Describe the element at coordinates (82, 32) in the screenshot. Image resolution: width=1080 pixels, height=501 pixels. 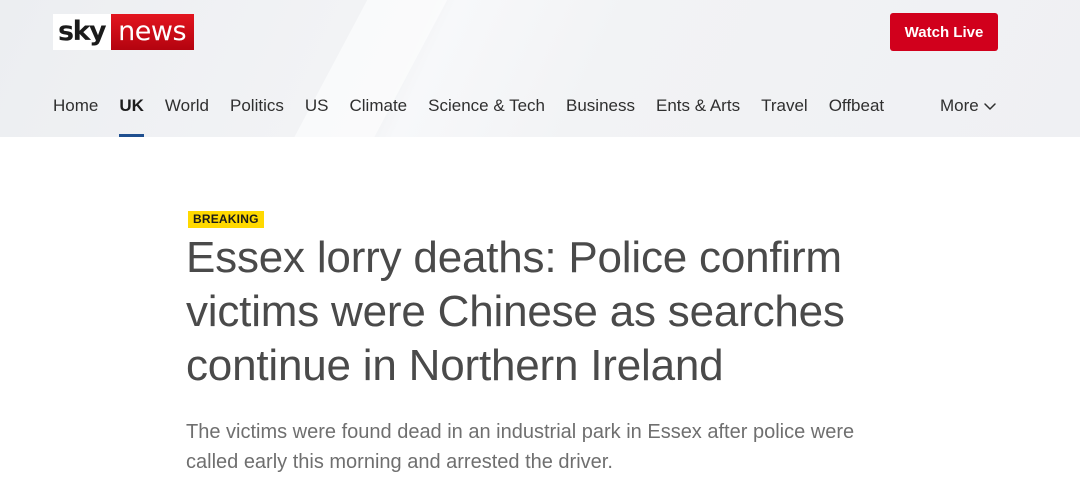
I see `logo-sky-text: sky` at that location.